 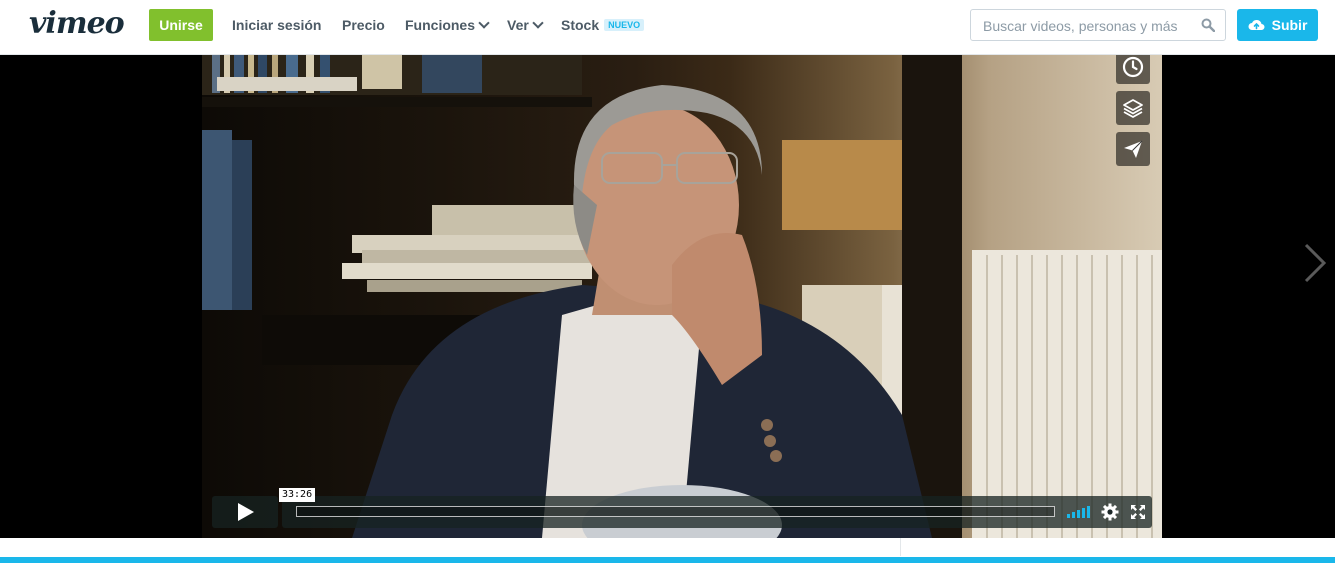 I want to click on vimeo-logo: vimeo, so click(x=77, y=23).